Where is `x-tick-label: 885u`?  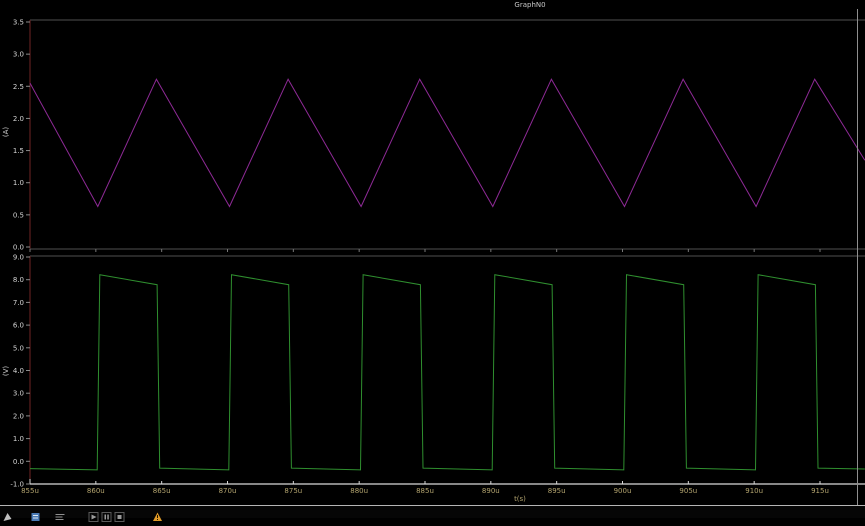 x-tick-label: 885u is located at coordinates (425, 491).